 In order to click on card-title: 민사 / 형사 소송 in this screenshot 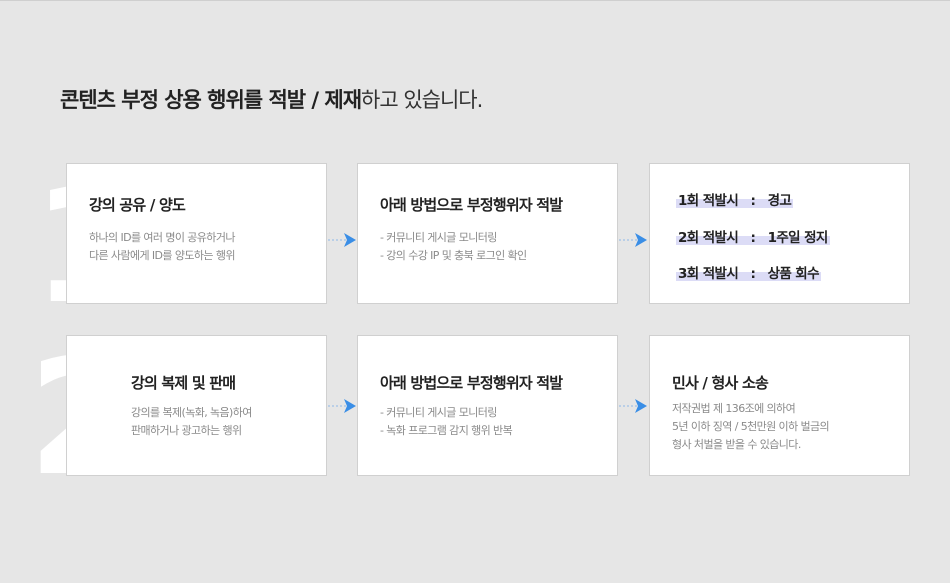, I will do `click(720, 383)`.